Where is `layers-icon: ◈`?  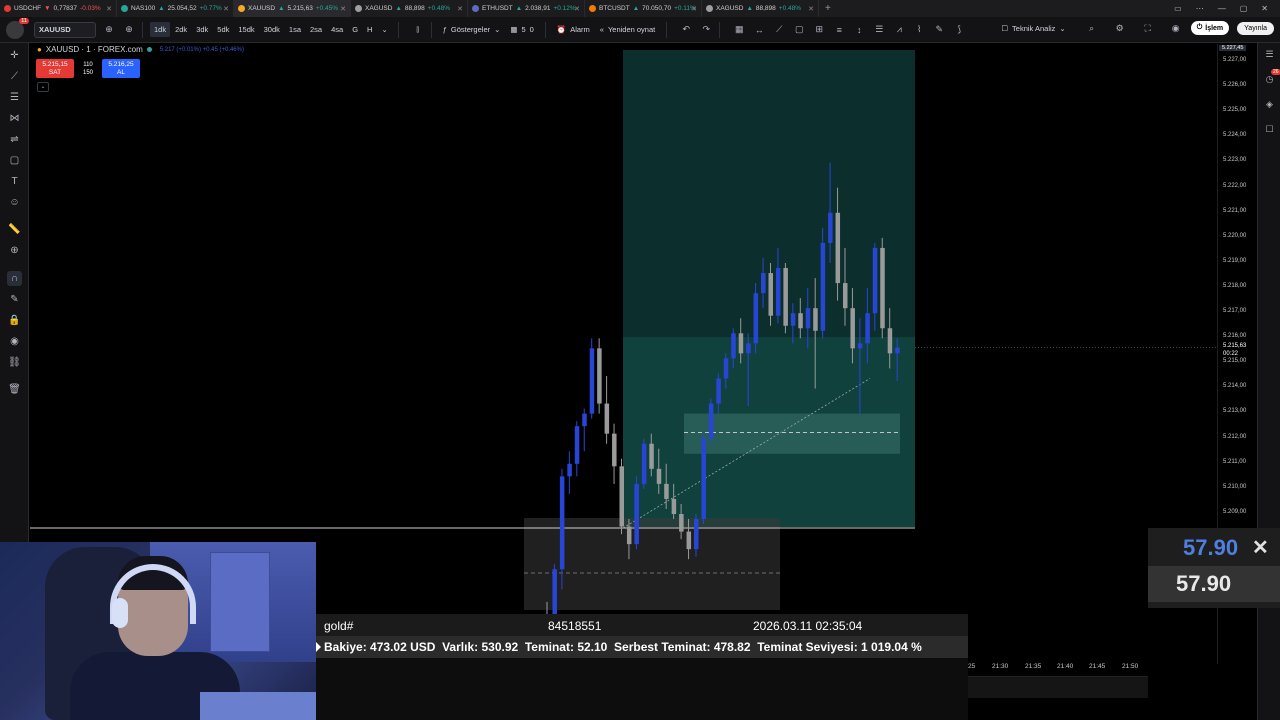 layers-icon: ◈ is located at coordinates (1269, 104).